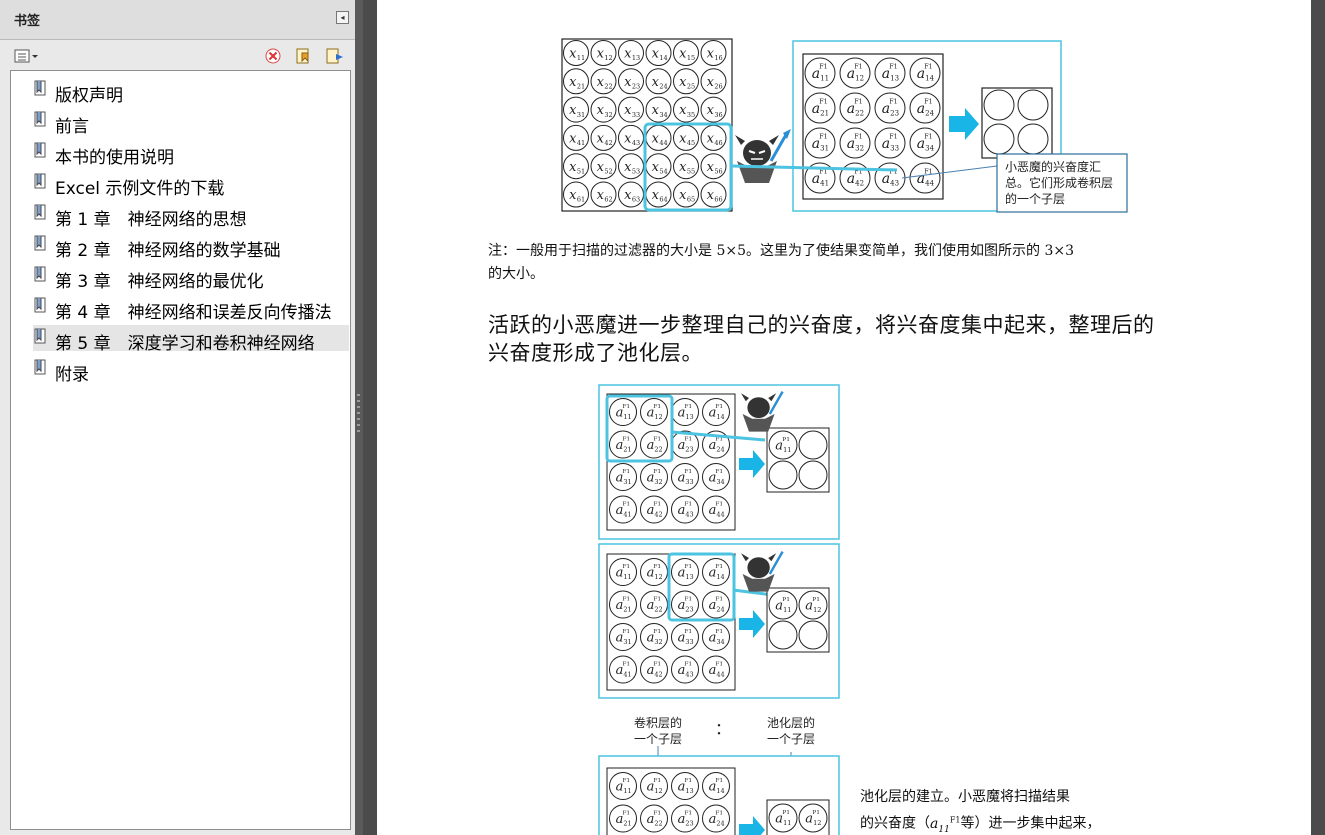 The width and height of the screenshot is (1325, 835). I want to click on neuron-subscript: 41, so click(581, 143).